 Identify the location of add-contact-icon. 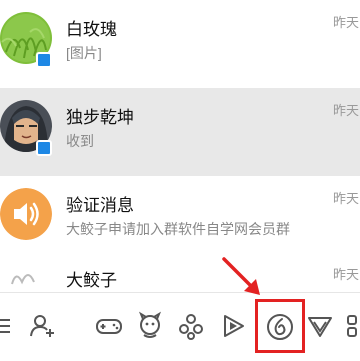
(42, 326).